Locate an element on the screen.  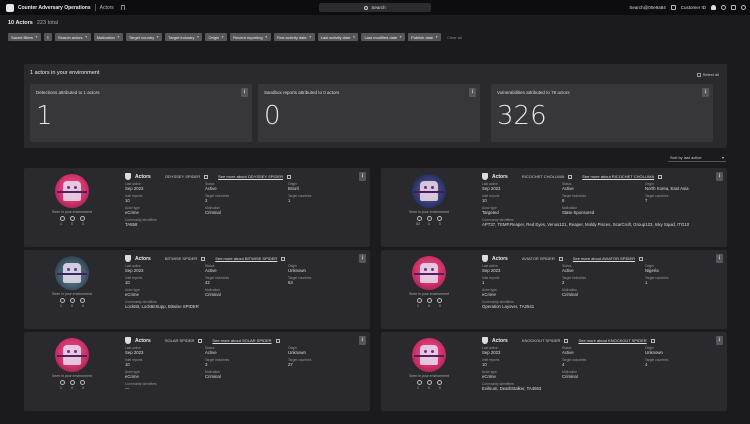
filter-search-actors: Search actors ▼ is located at coordinates (73, 37).